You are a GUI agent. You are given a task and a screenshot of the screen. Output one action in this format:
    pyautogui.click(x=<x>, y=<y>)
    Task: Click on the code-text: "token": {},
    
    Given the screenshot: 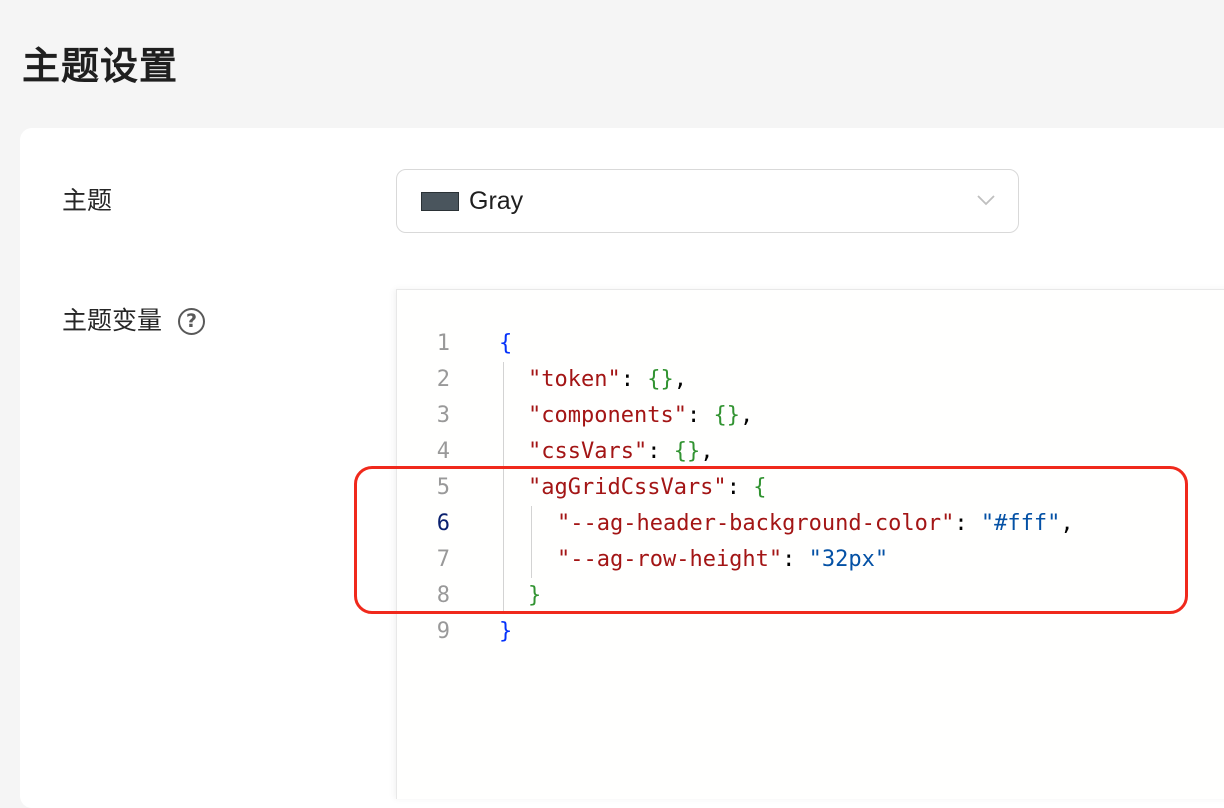 What is the action you would take?
    pyautogui.click(x=607, y=380)
    